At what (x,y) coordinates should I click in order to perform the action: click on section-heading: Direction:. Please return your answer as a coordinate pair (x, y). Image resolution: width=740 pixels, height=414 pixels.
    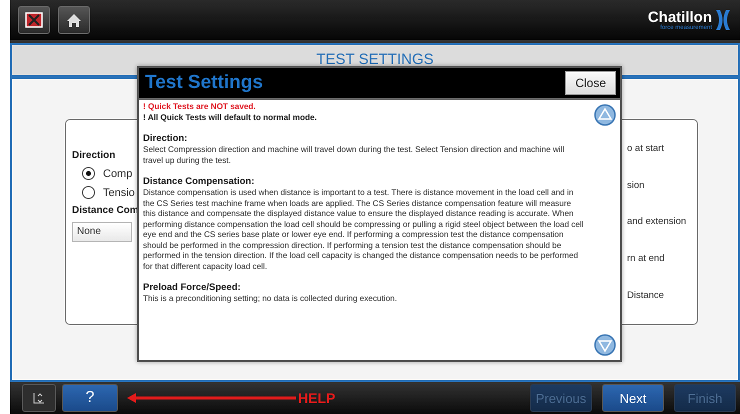
    Looking at the image, I should click on (165, 139).